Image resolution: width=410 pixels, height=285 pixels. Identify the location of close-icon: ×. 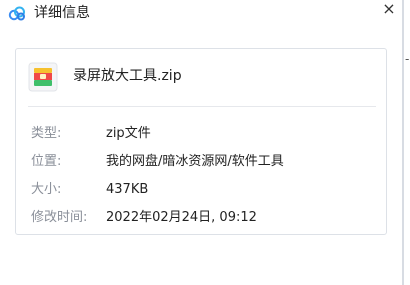
(388, 9).